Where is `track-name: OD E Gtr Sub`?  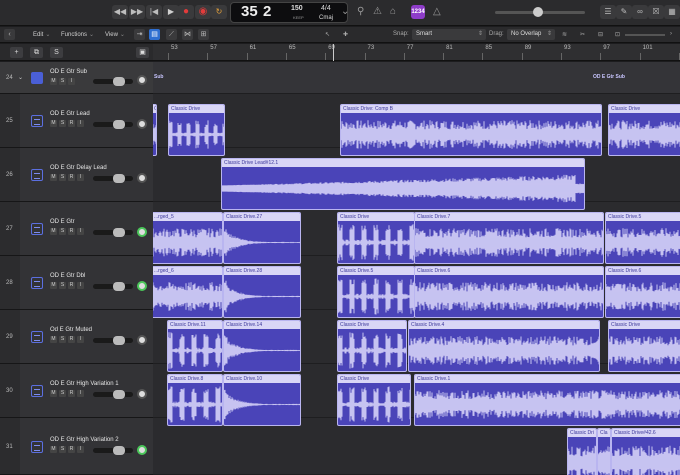
track-name: OD E Gtr Sub is located at coordinates (68, 72).